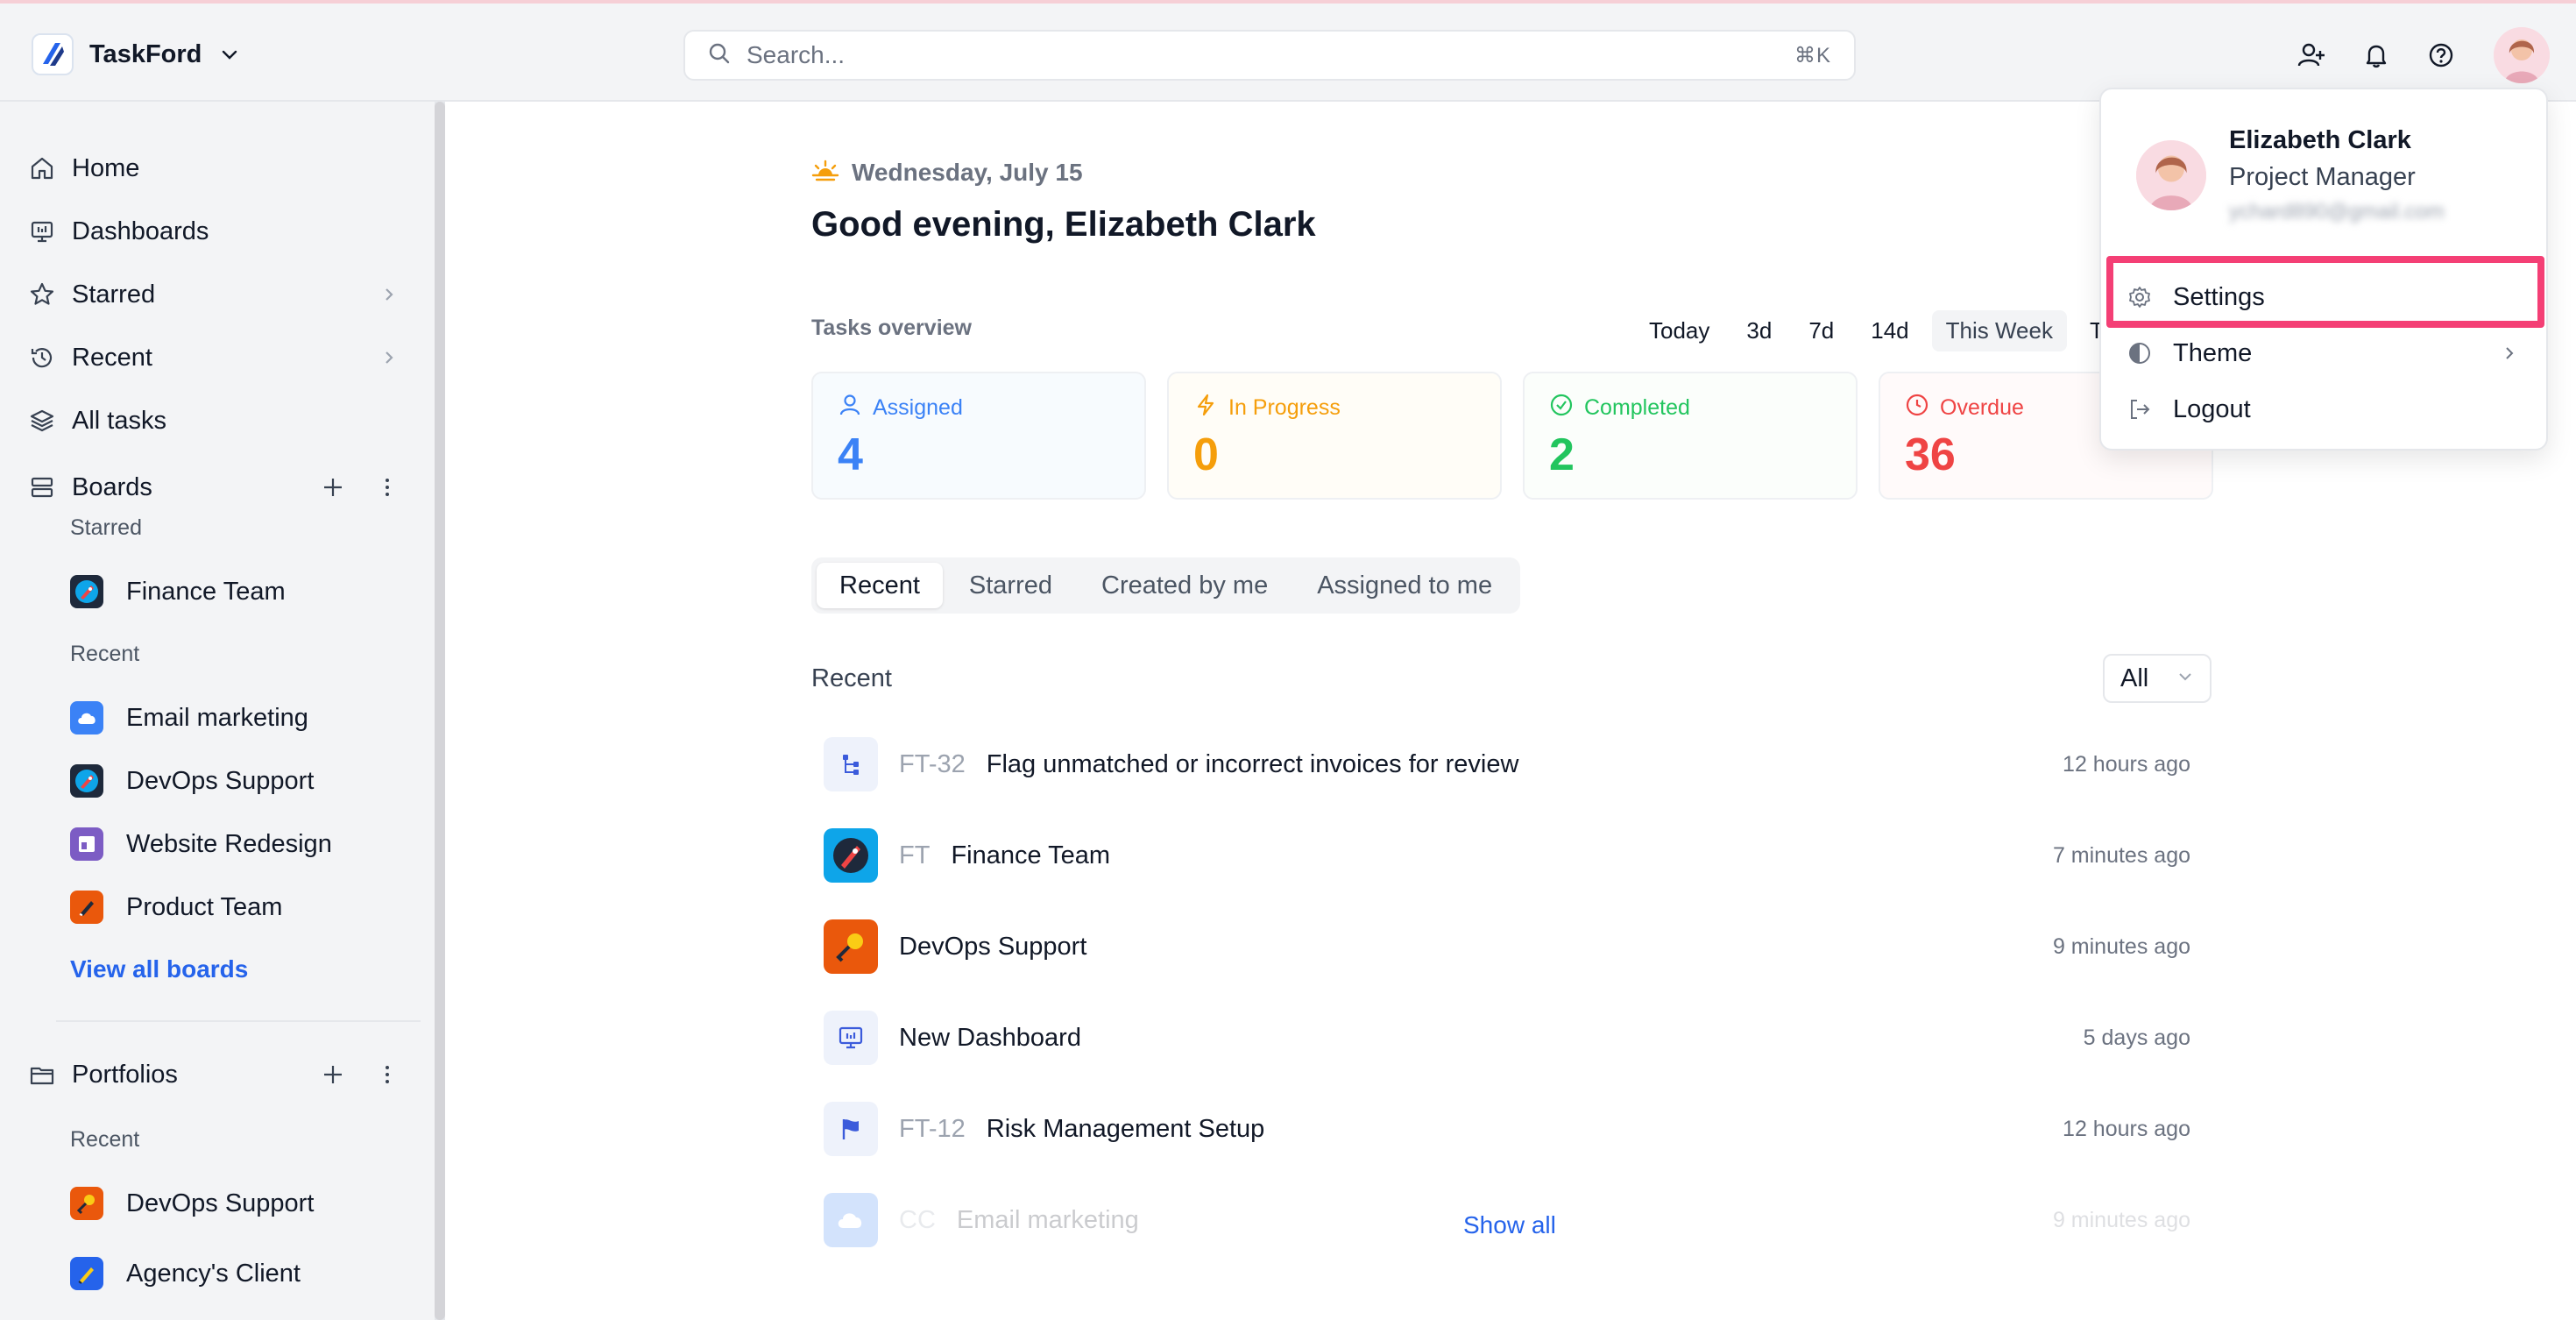  Describe the element at coordinates (1010, 585) in the screenshot. I see `tab-starred: Starred` at that location.